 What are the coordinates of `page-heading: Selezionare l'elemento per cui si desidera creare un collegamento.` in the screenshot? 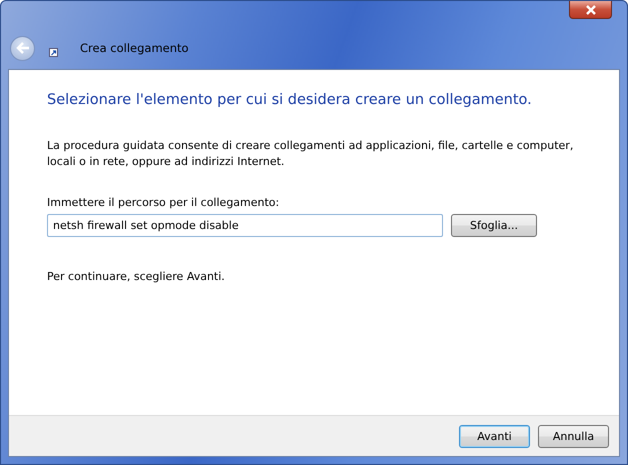 It's located at (290, 100).